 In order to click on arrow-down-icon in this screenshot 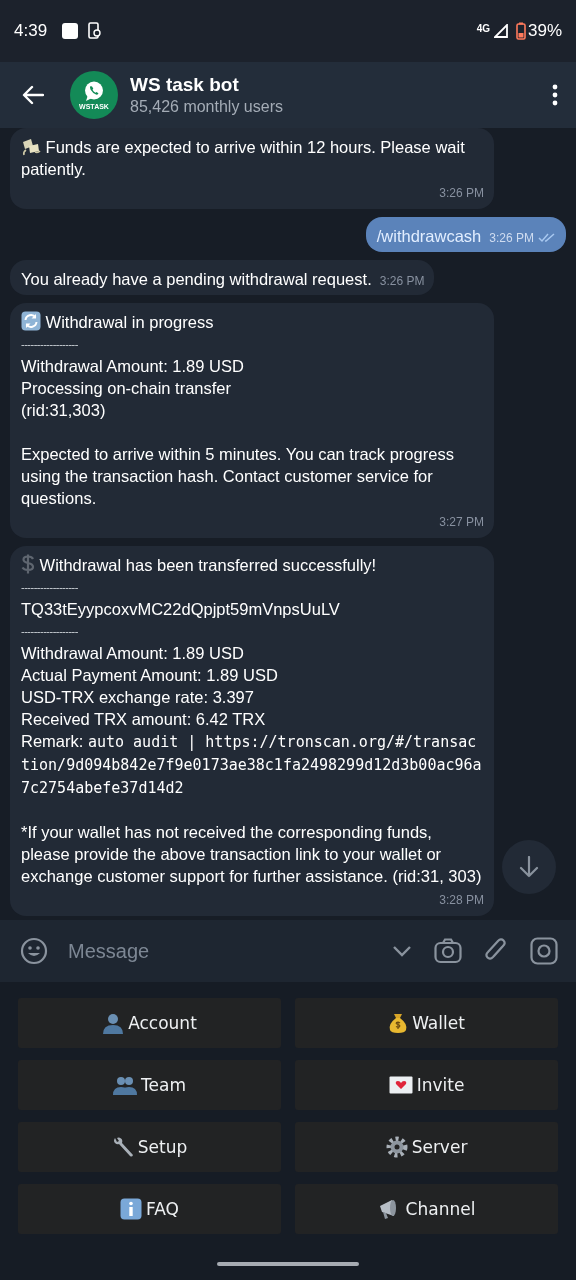, I will do `click(529, 867)`.